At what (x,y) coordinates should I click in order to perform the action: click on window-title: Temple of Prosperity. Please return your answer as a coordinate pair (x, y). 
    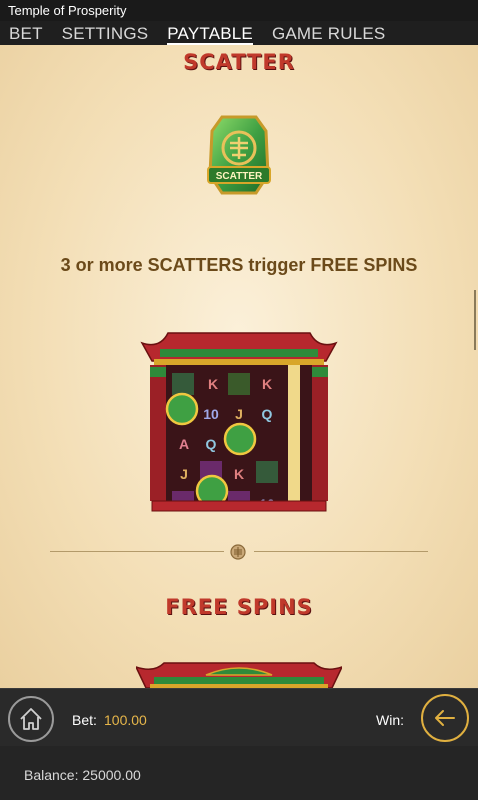
    Looking at the image, I should click on (239, 10).